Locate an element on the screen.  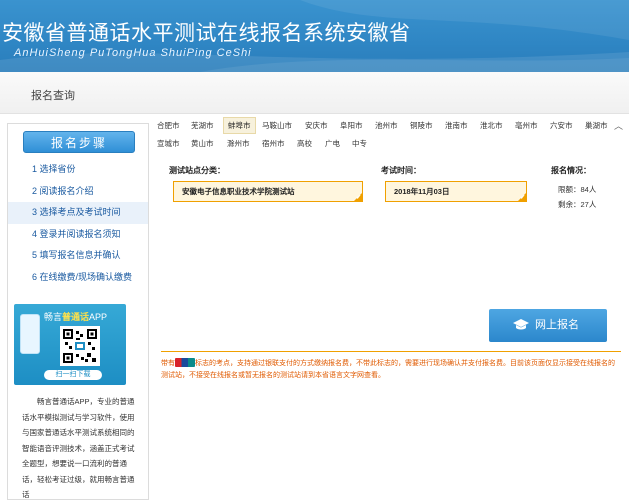
city-link: 安庆市 is located at coordinates (316, 125).